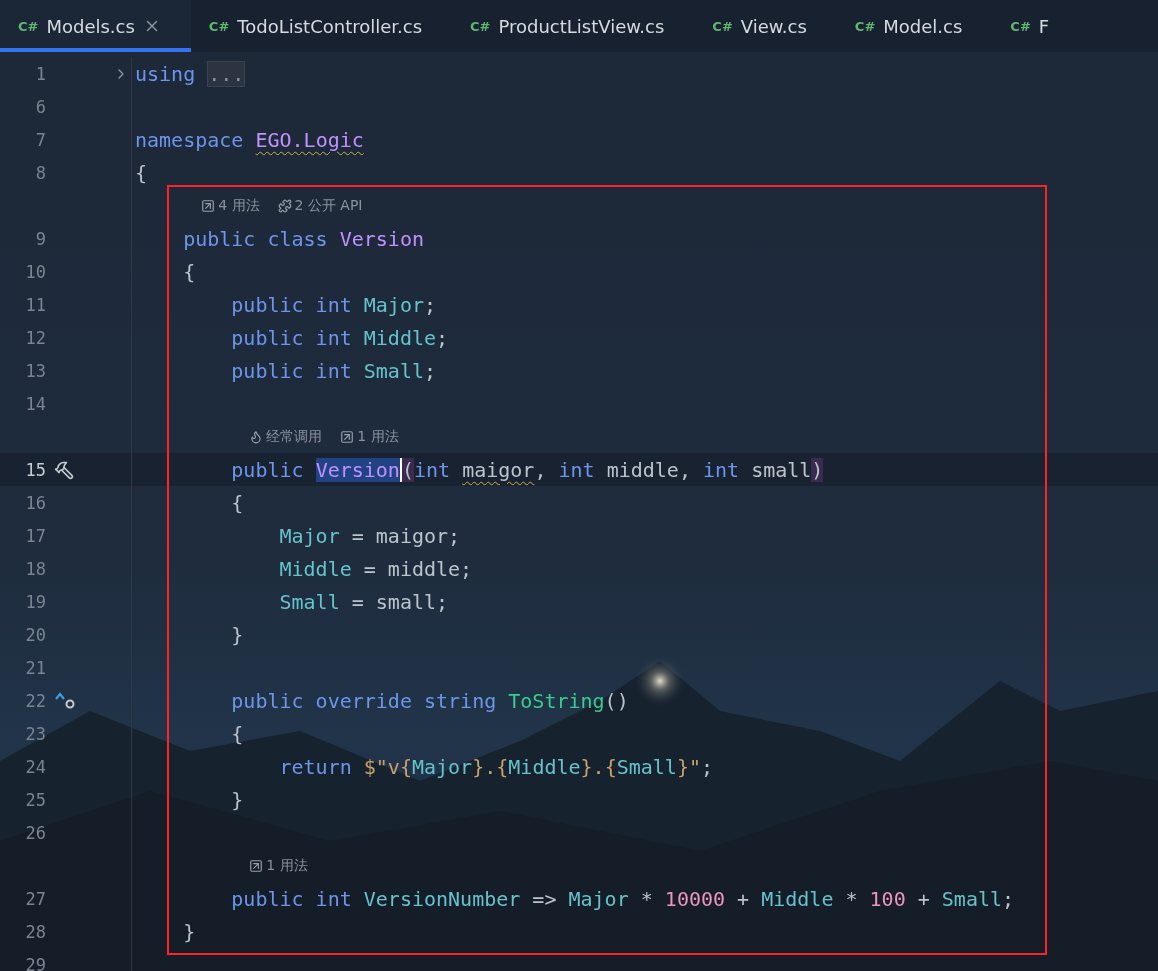 The height and width of the screenshot is (971, 1158). What do you see at coordinates (35, 799) in the screenshot?
I see `line-number: 25` at bounding box center [35, 799].